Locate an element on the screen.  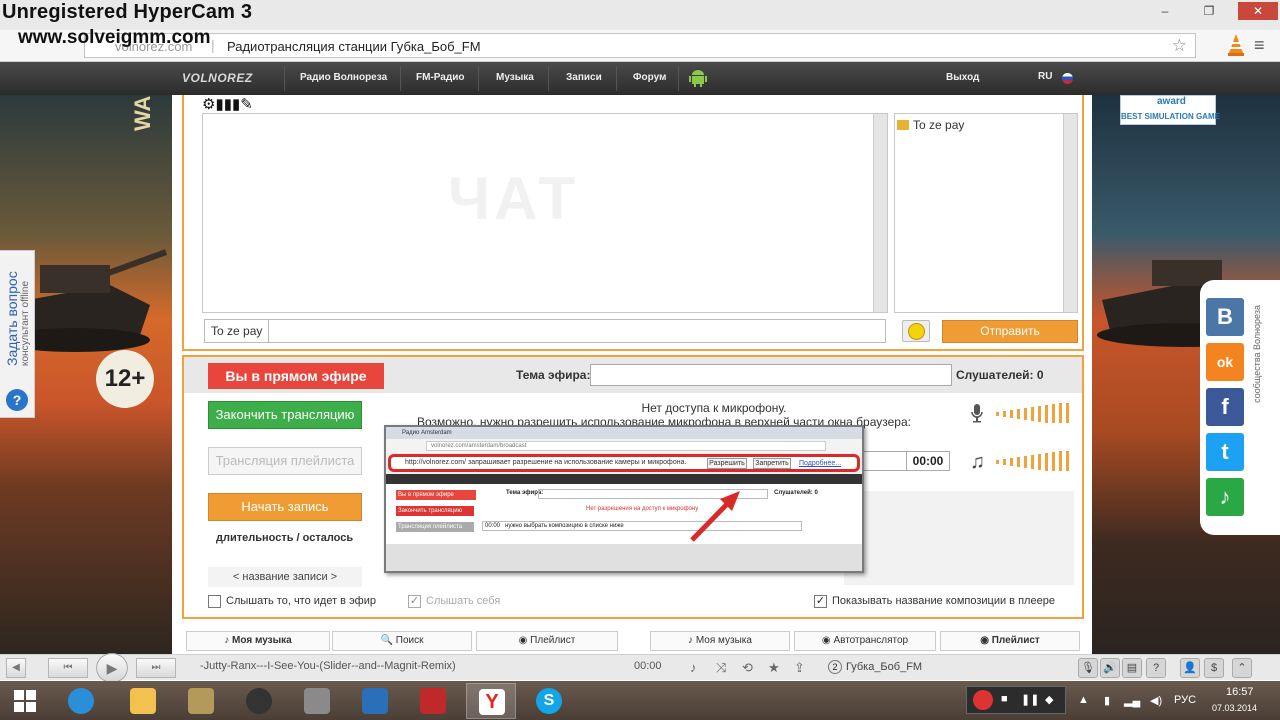
taskbar-power-app is located at coordinates (433, 701).